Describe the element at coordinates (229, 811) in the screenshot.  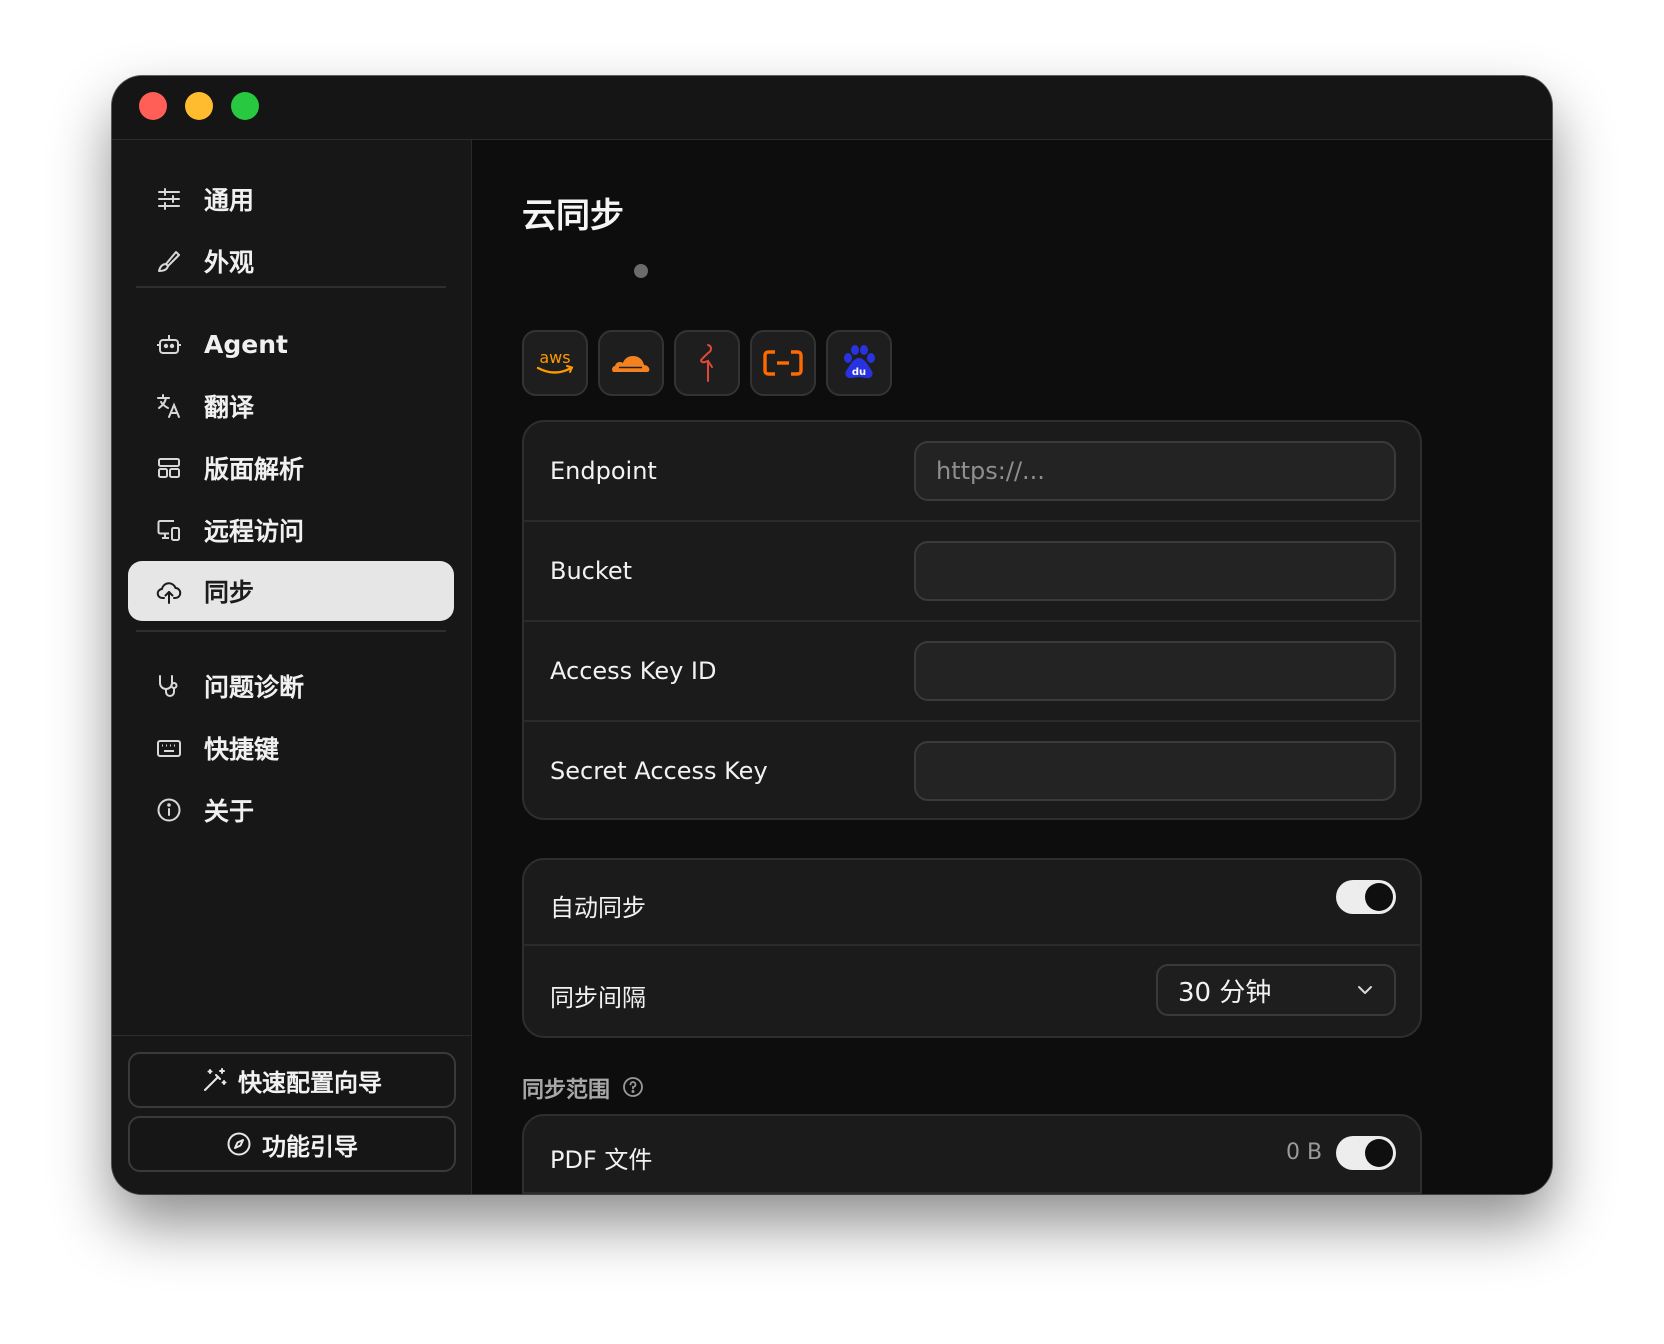
I see `sidebar-item-label: 关于` at that location.